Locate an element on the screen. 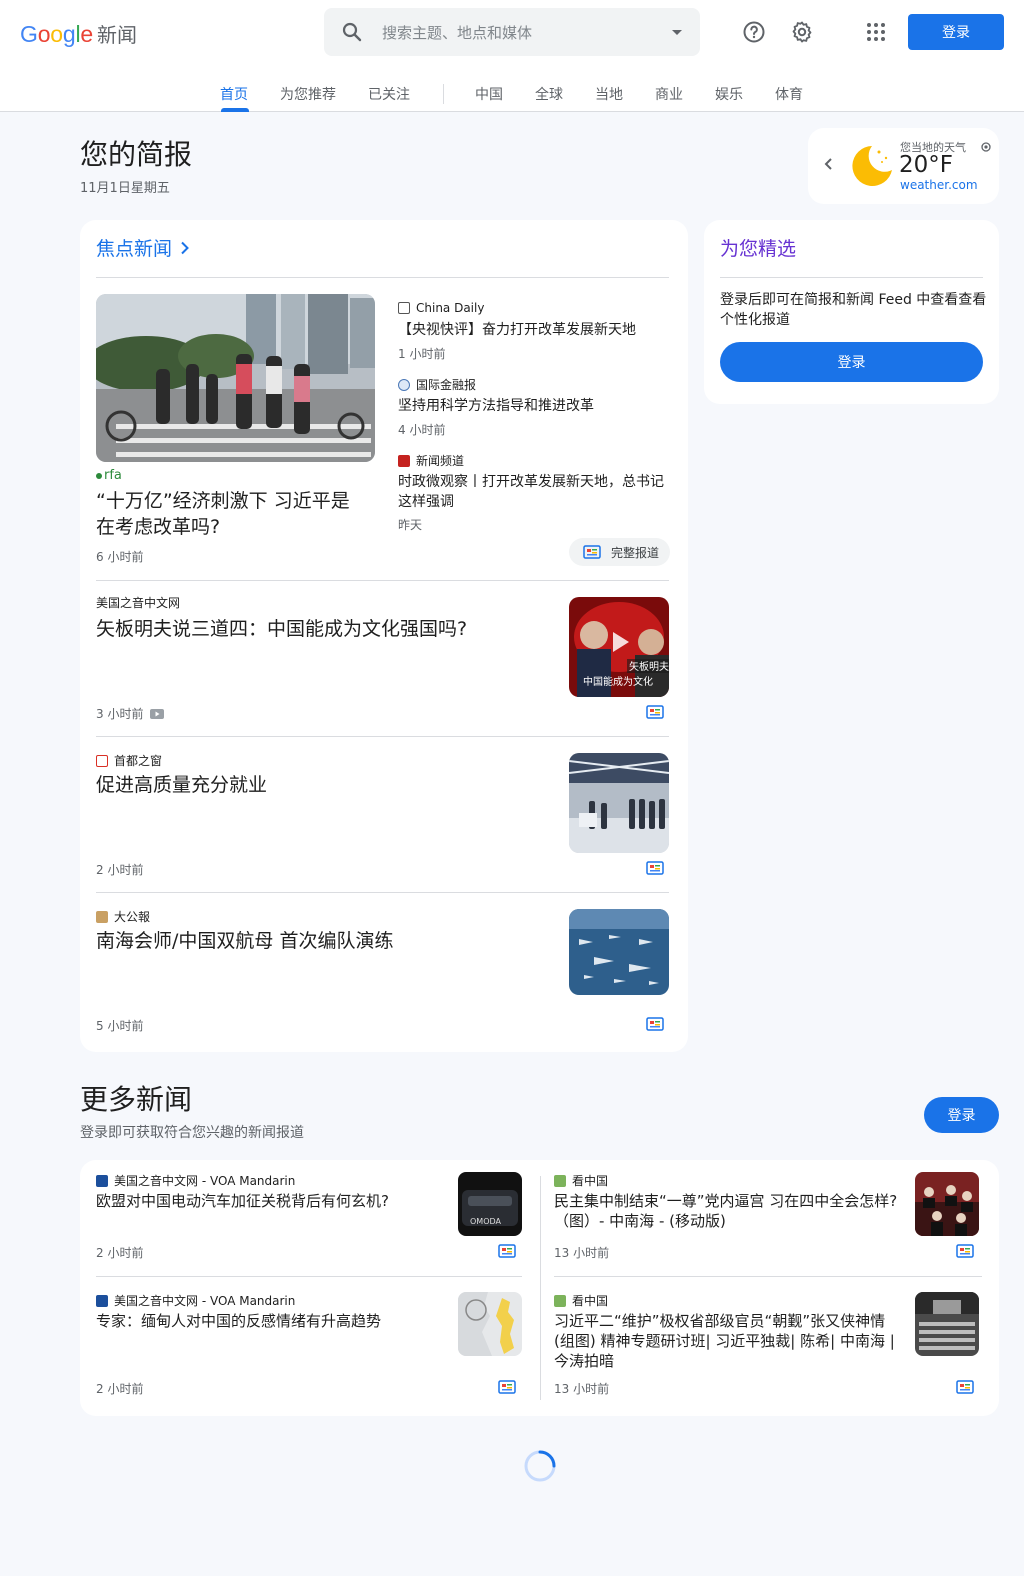 The image size is (1024, 1576). cctv-news-logo-icon is located at coordinates (404, 460).